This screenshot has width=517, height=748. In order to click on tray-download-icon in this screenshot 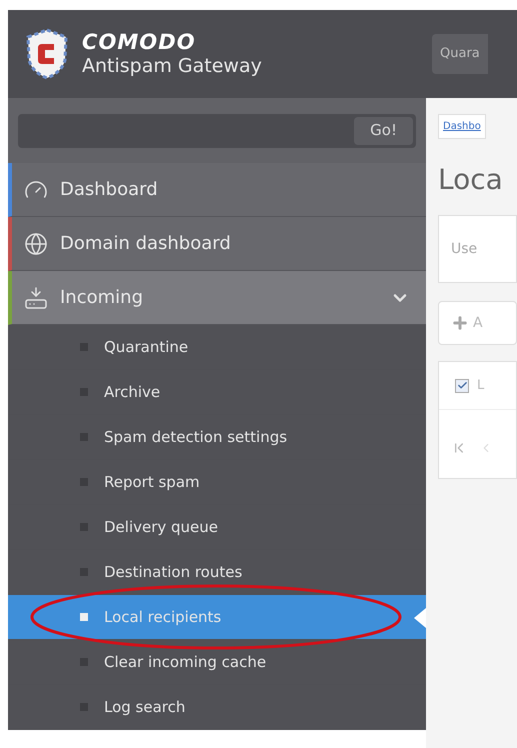, I will do `click(36, 298)`.